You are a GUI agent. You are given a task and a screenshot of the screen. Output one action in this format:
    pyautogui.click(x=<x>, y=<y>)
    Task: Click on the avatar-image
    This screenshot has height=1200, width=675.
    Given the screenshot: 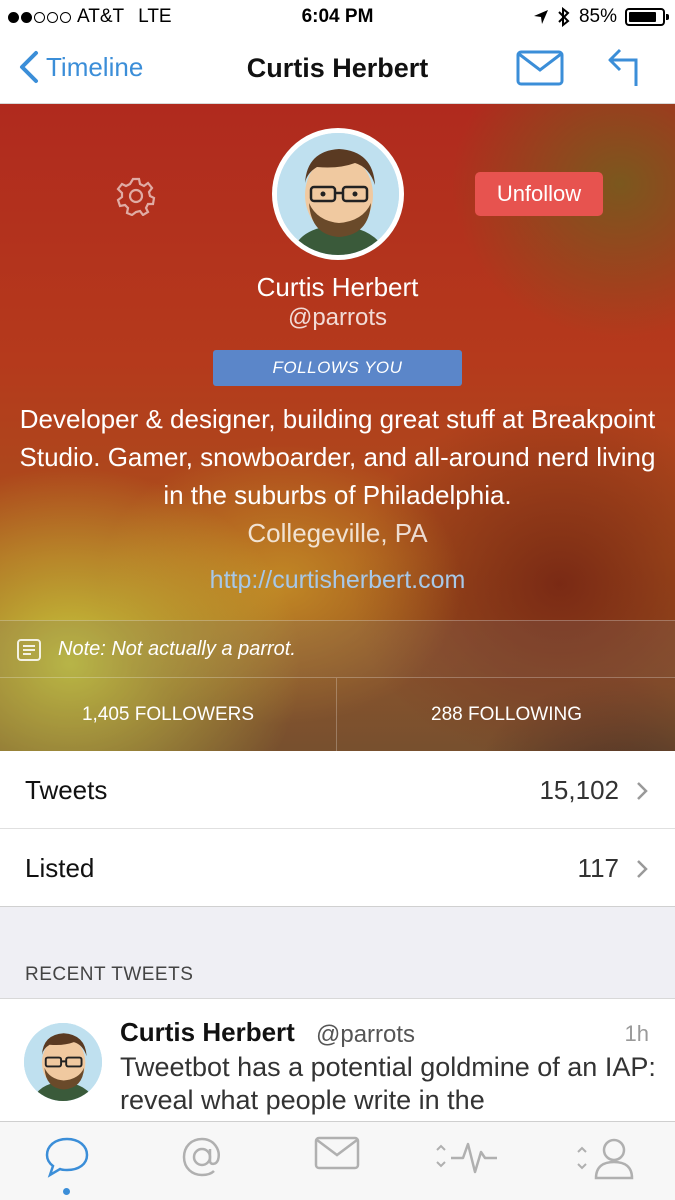 What is the action you would take?
    pyautogui.click(x=338, y=194)
    